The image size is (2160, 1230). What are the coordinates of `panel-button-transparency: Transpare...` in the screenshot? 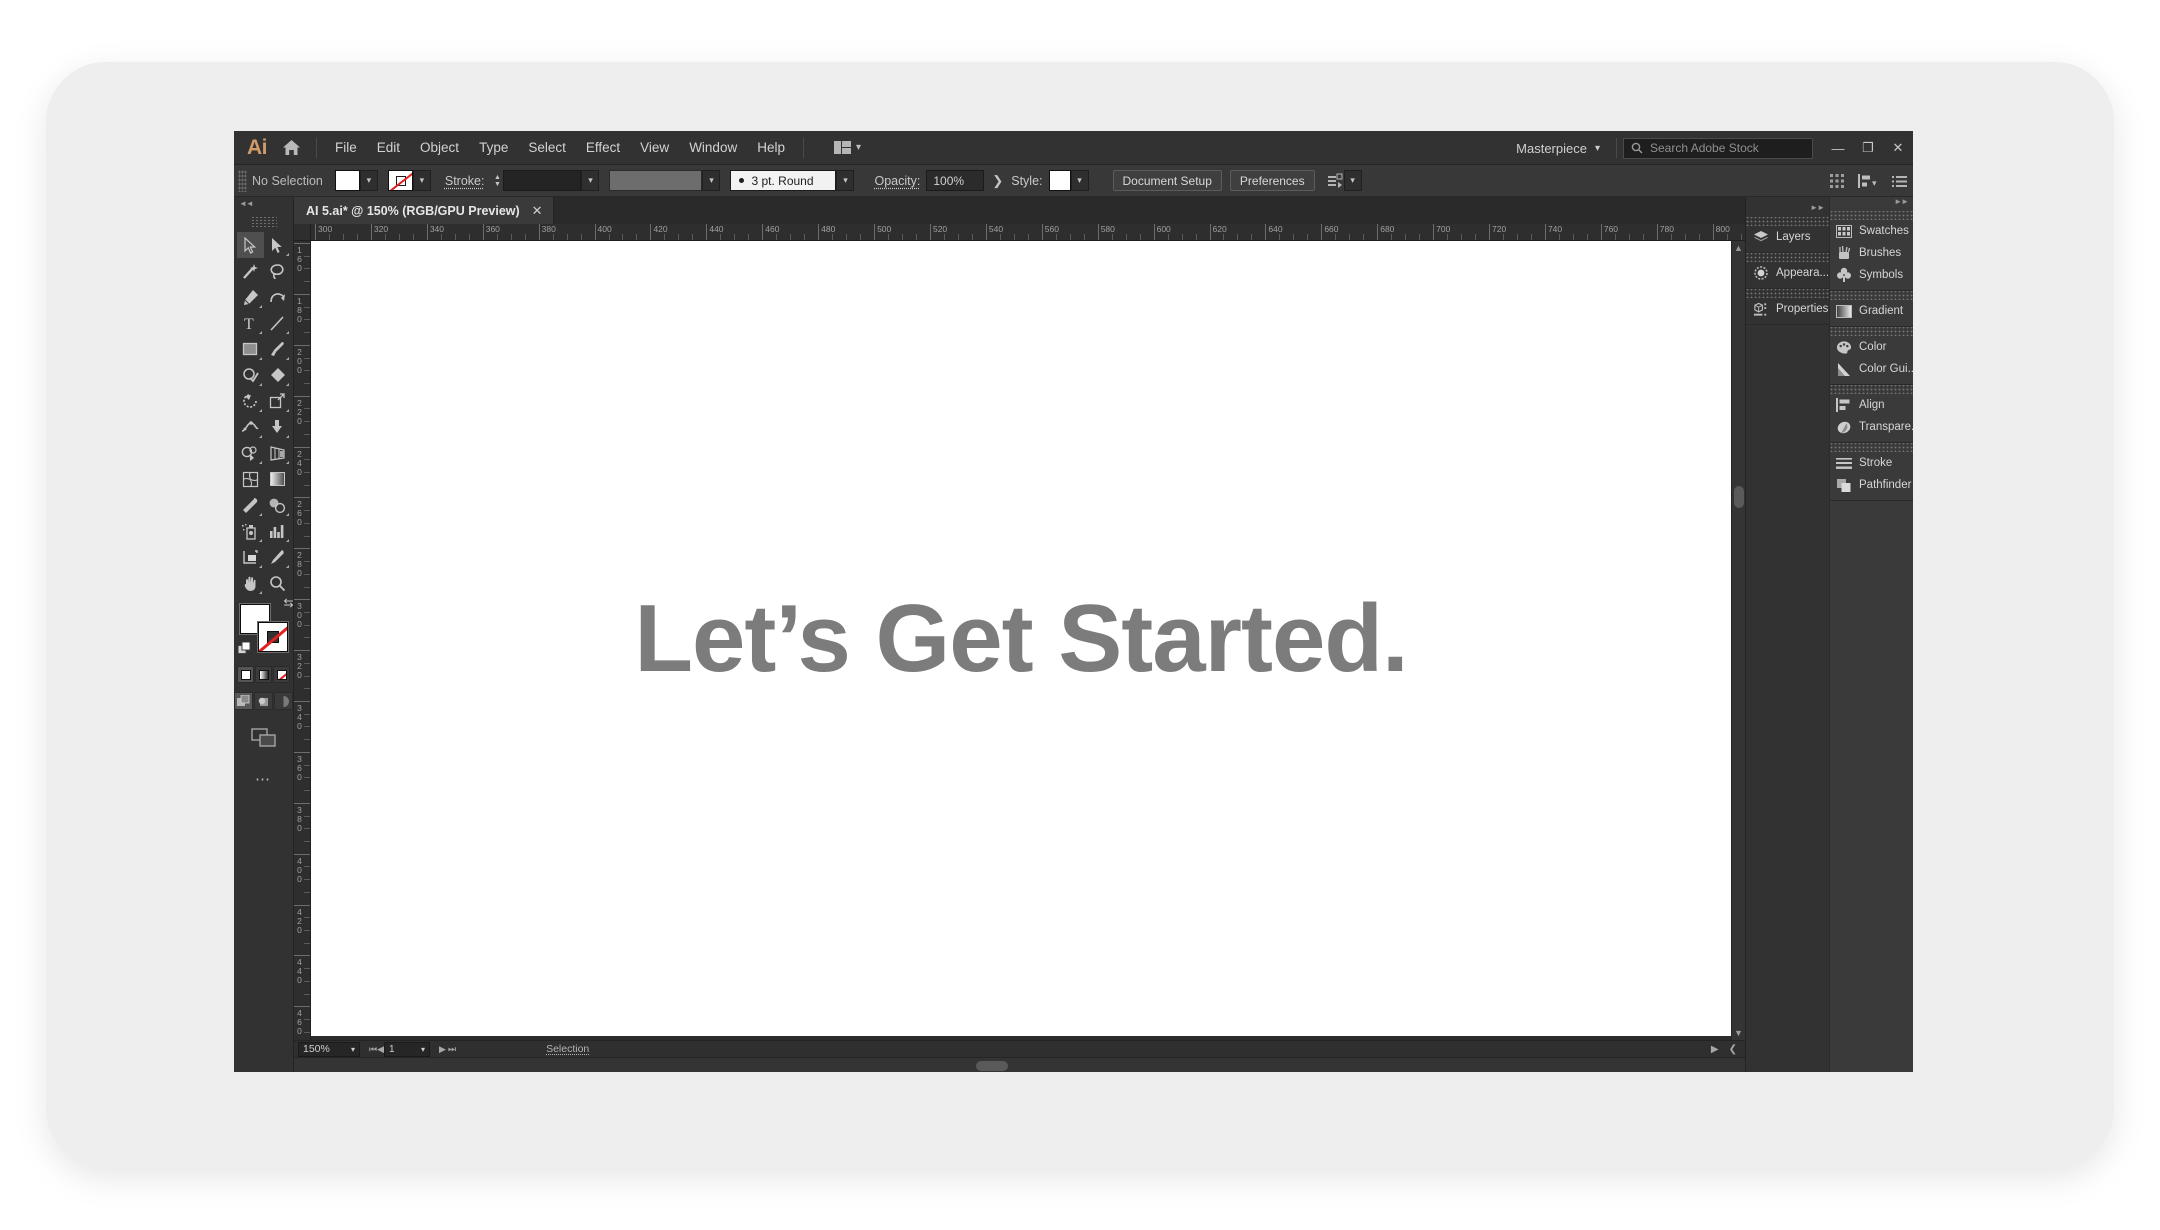 It's located at (1871, 427).